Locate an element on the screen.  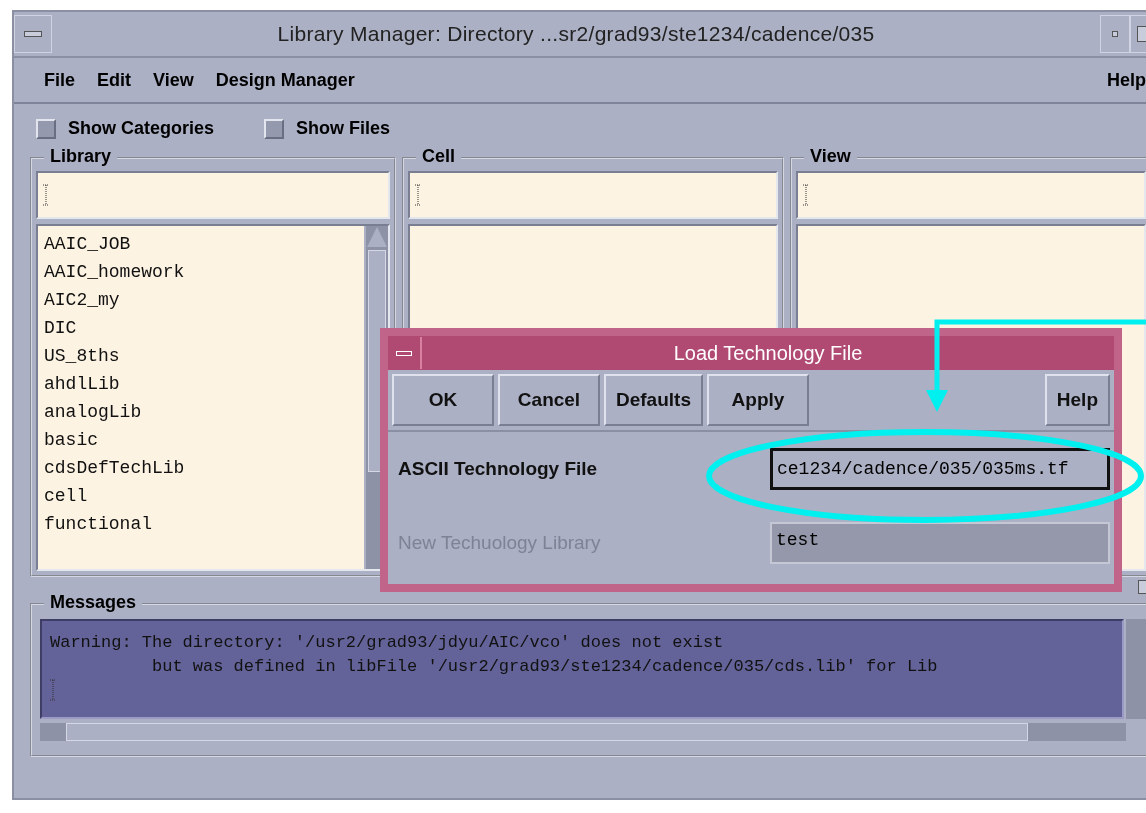
menu-item: Design Manager is located at coordinates (285, 80).